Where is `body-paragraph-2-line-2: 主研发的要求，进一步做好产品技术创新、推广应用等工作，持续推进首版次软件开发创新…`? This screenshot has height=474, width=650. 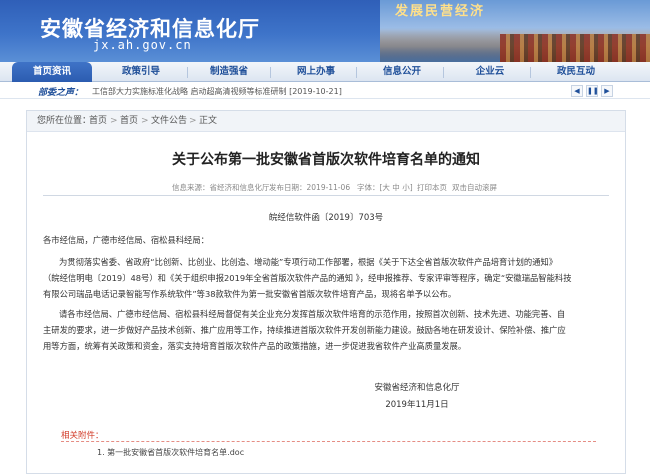
body-paragraph-2-line-2: 主研发的要求，进一步做好产品技术创新、推广应用等工作，持续推进首版次软件开发创新… is located at coordinates (304, 330).